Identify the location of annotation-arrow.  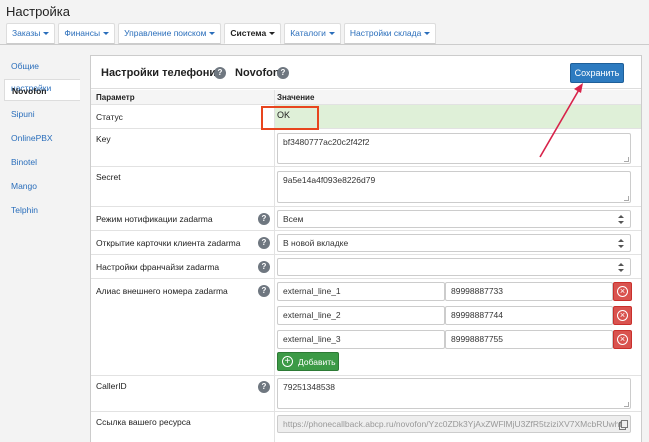
(561, 120).